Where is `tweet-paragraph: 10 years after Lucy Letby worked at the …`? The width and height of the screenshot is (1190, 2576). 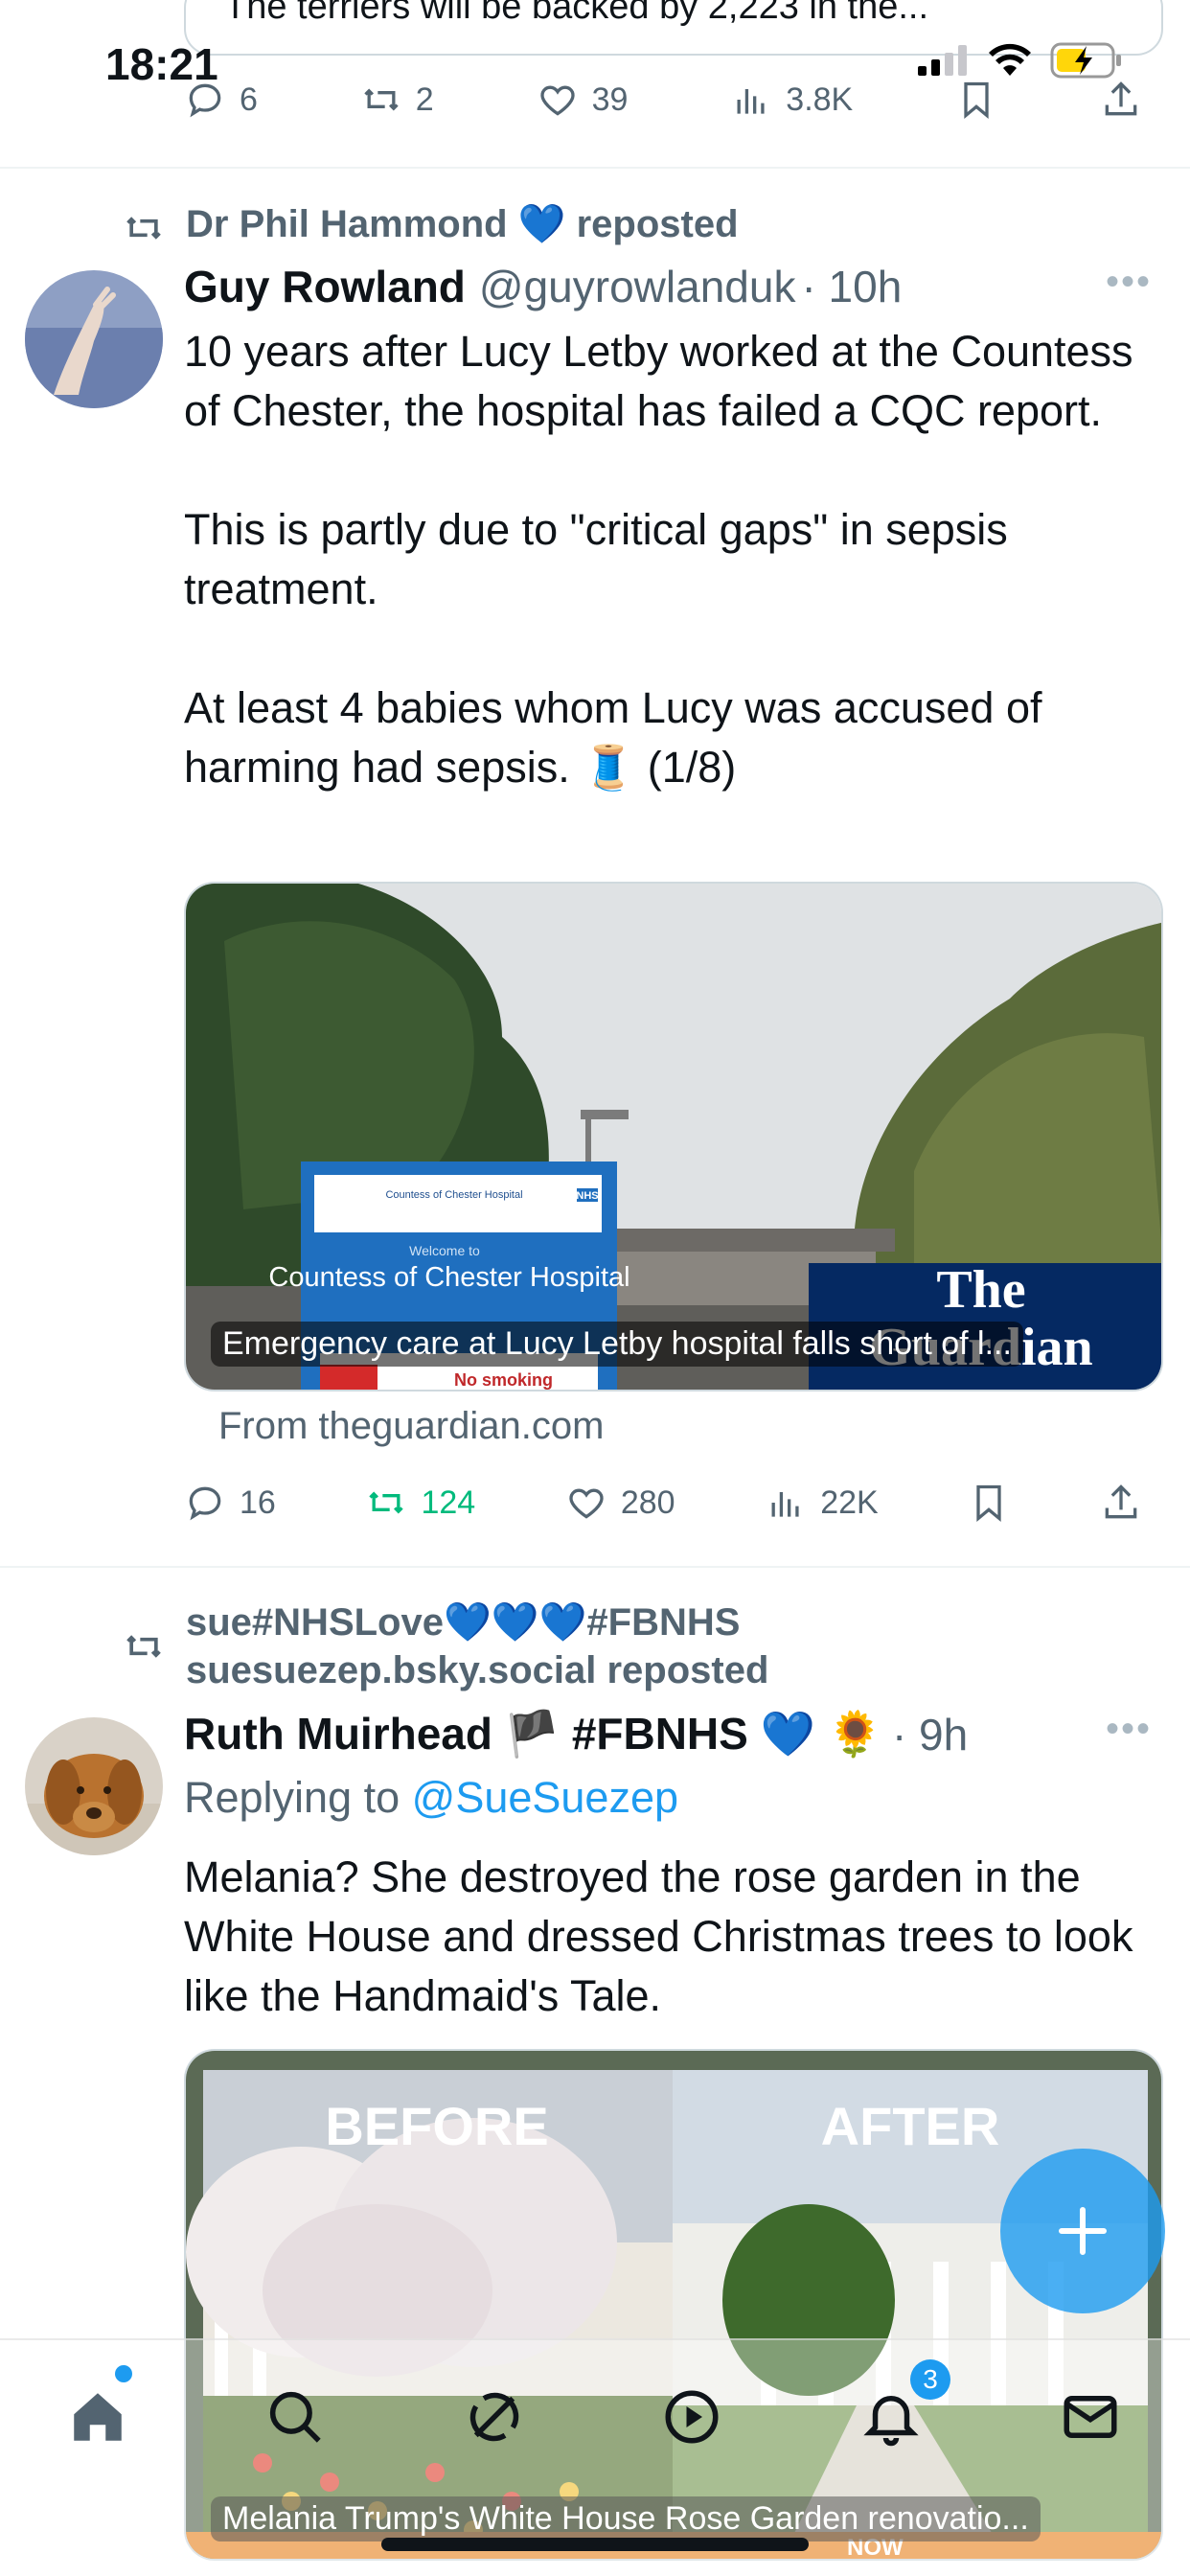 tweet-paragraph: 10 years after Lucy Letby worked at the … is located at coordinates (658, 381).